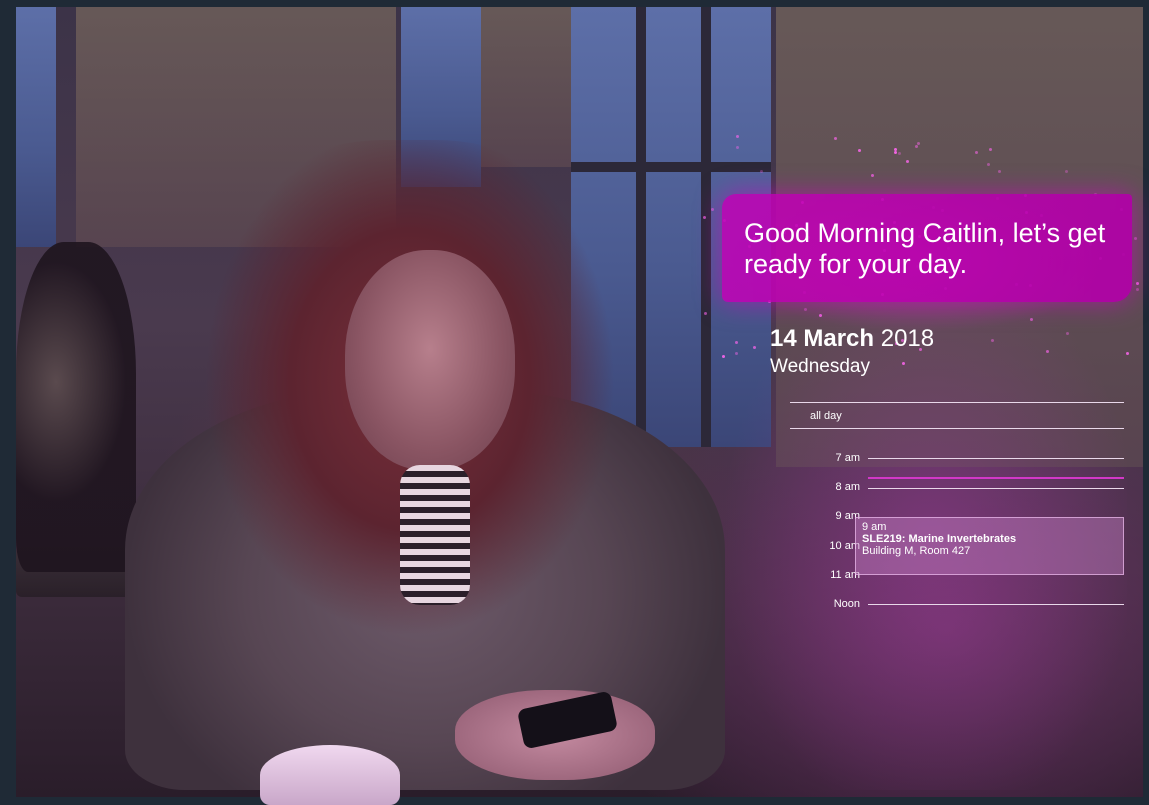 The height and width of the screenshot is (805, 1149). What do you see at coordinates (526, 87) in the screenshot?
I see `brick-wall` at bounding box center [526, 87].